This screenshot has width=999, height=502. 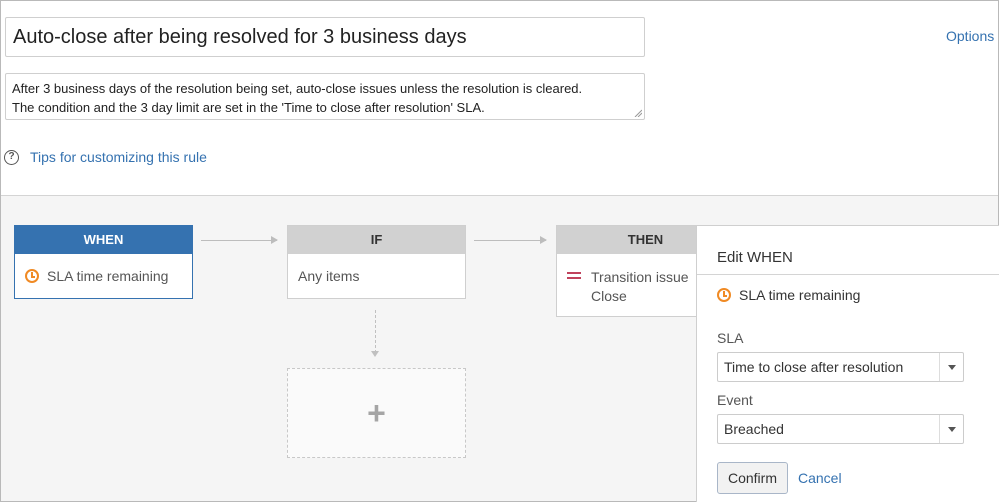 I want to click on sla-dropdown-toggle, so click(x=951, y=367).